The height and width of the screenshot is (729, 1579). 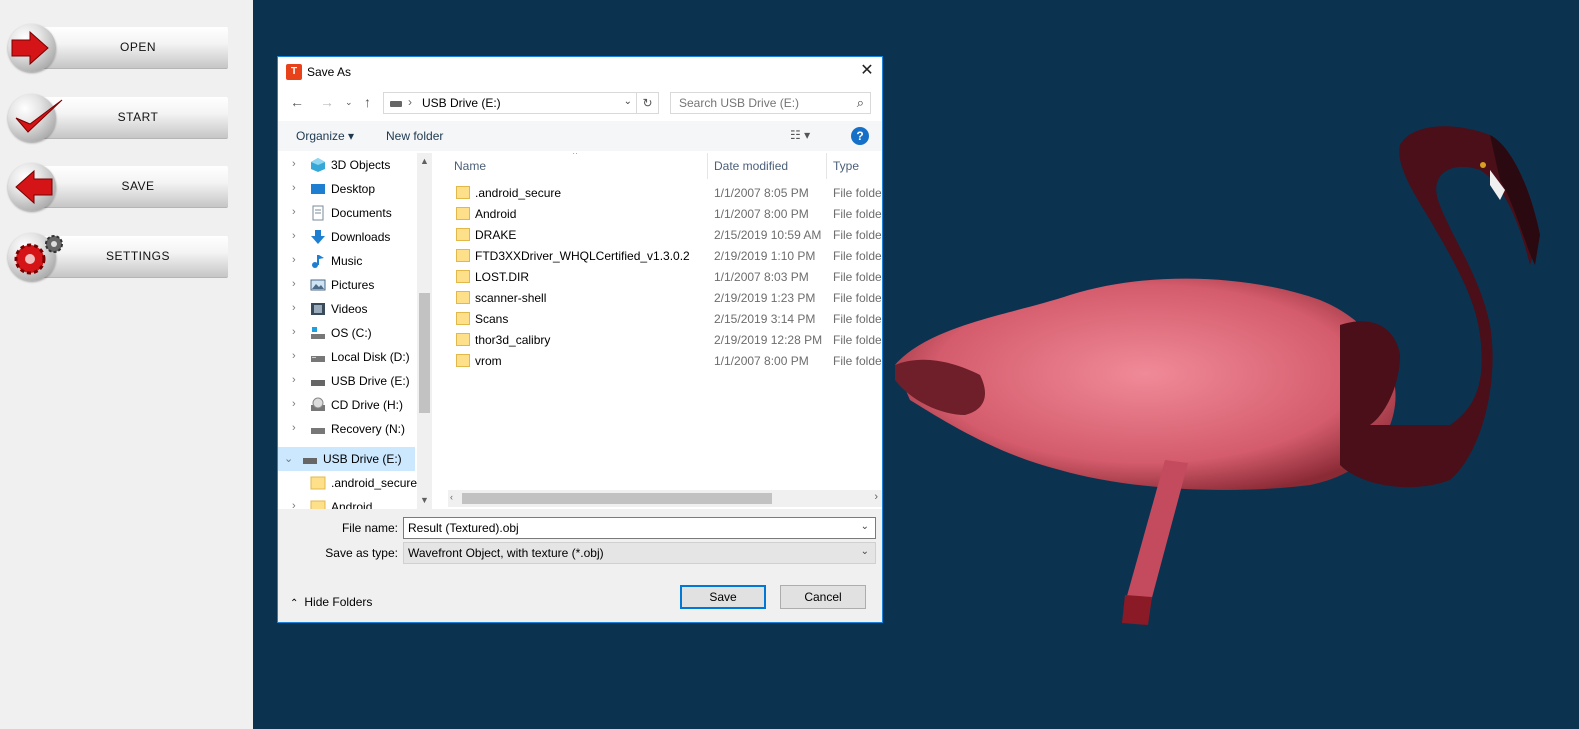 I want to click on tree-item-android-secure: .android_secure, so click(x=348, y=483).